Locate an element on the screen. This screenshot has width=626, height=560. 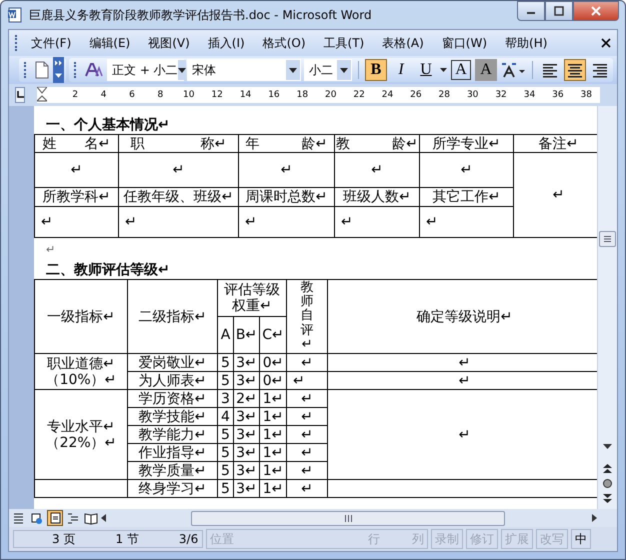
indent-marker-icon is located at coordinates (42, 95).